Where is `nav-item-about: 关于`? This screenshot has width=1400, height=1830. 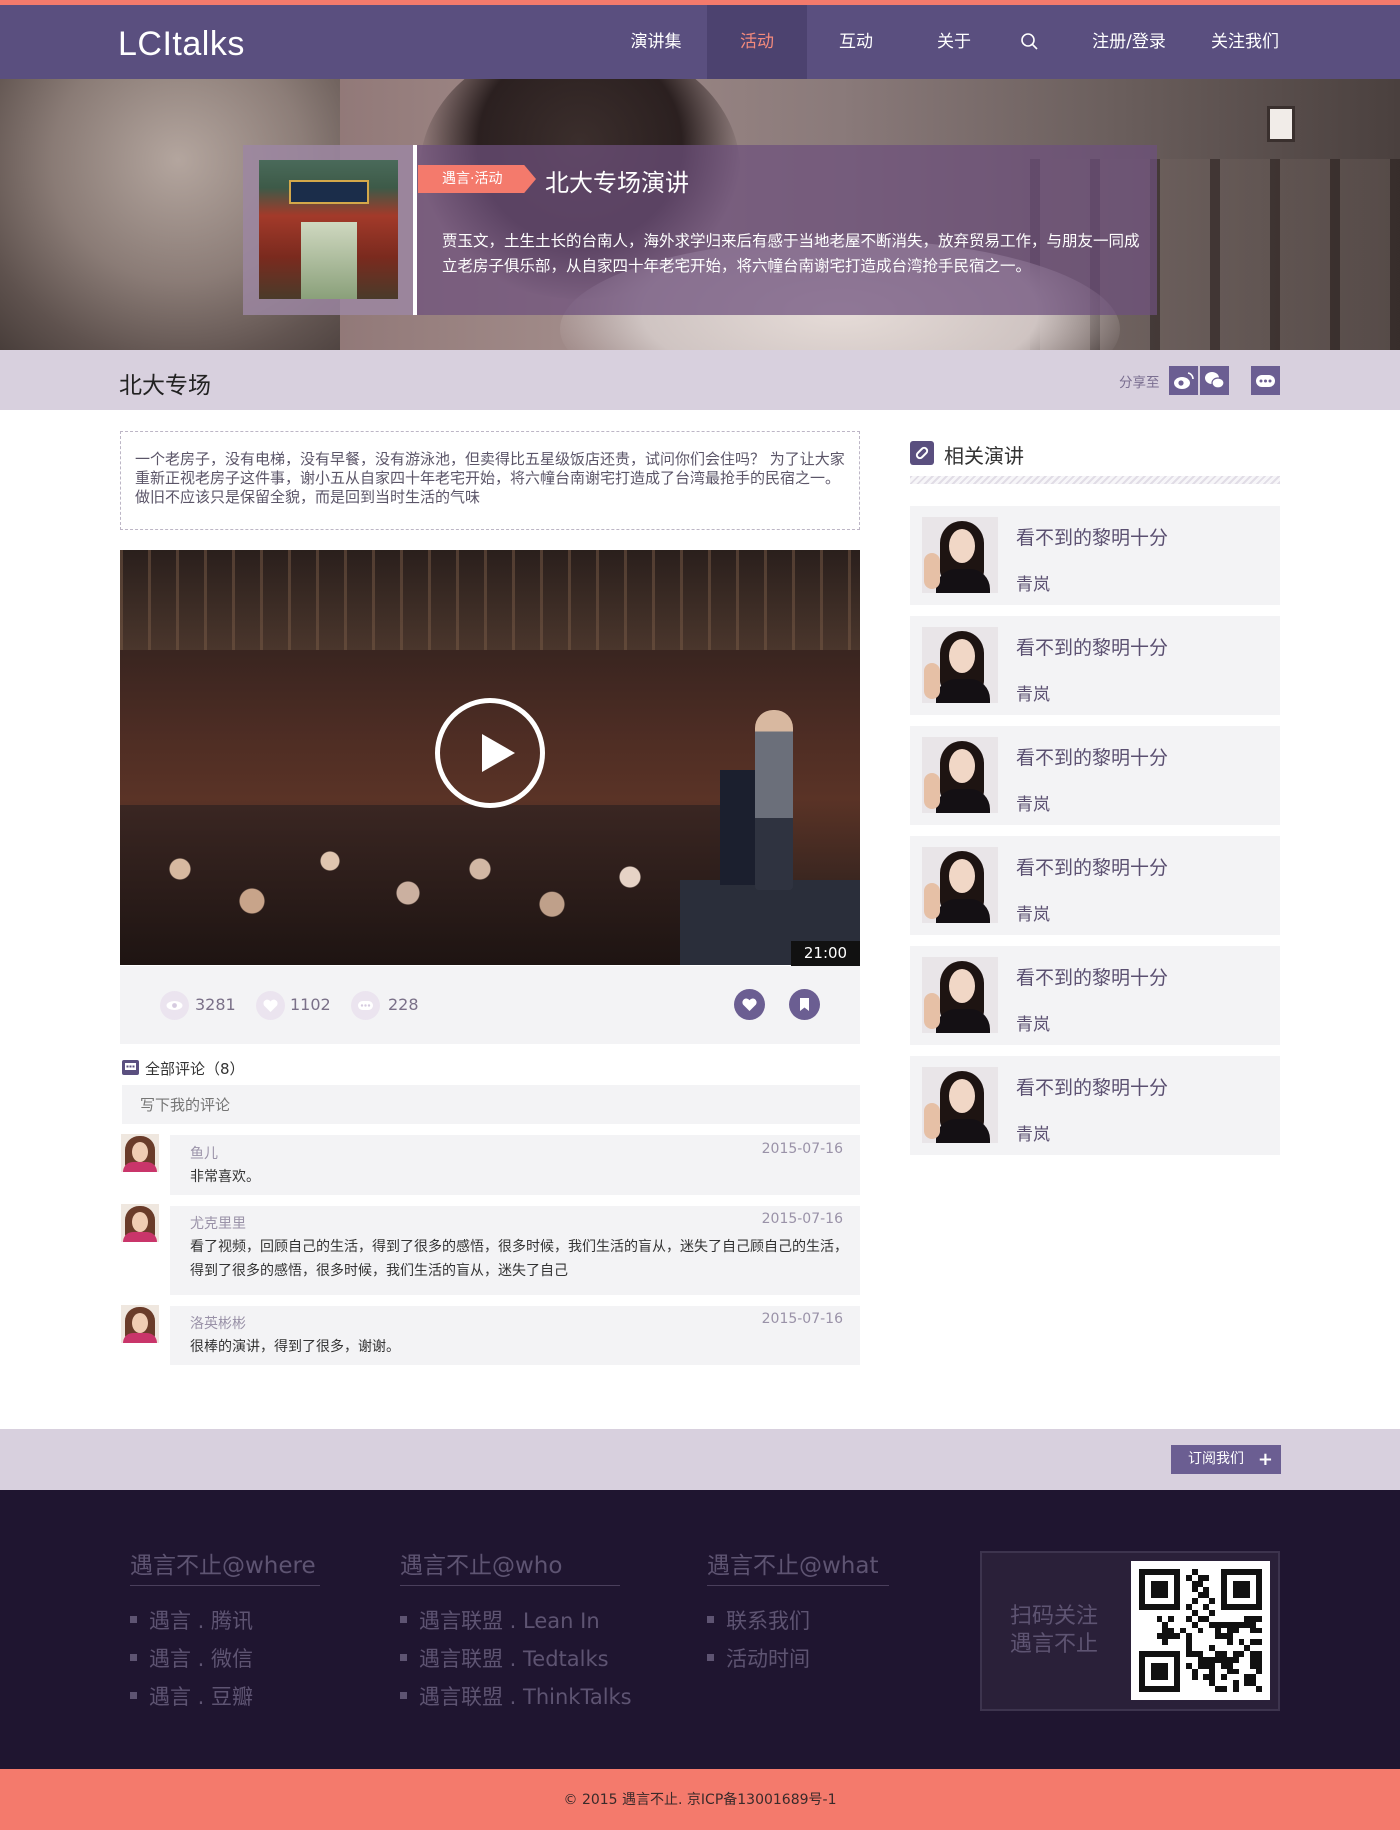 nav-item-about: 关于 is located at coordinates (954, 42).